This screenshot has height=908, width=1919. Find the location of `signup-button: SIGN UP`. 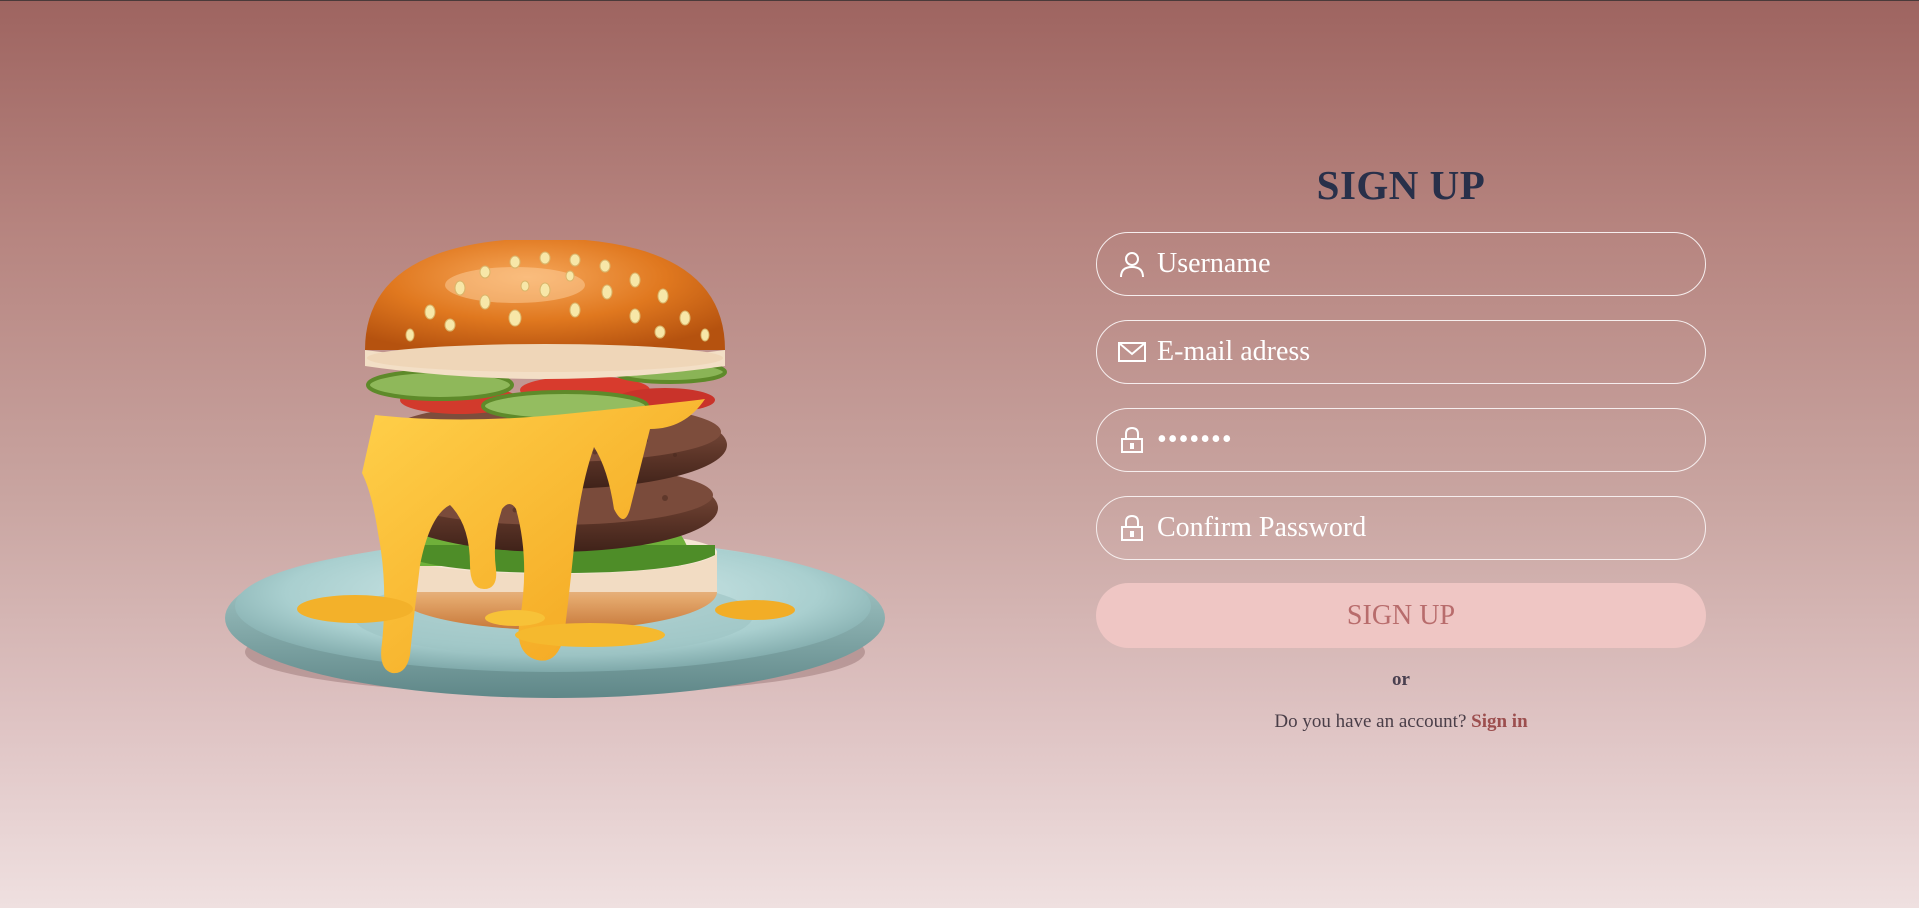

signup-button: SIGN UP is located at coordinates (1401, 615).